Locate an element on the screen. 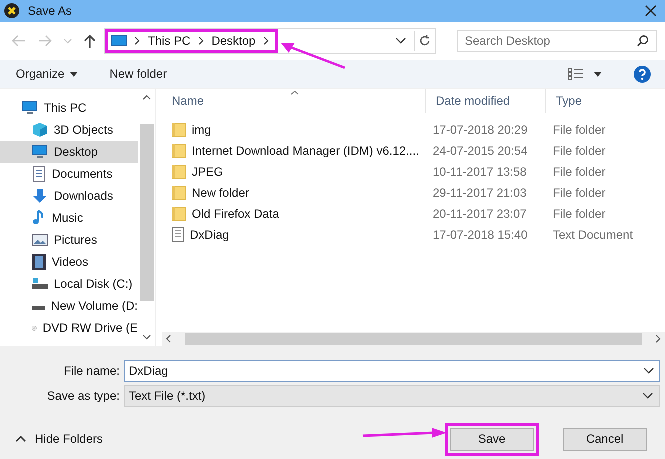  sidebar-item: Documents is located at coordinates (69, 174).